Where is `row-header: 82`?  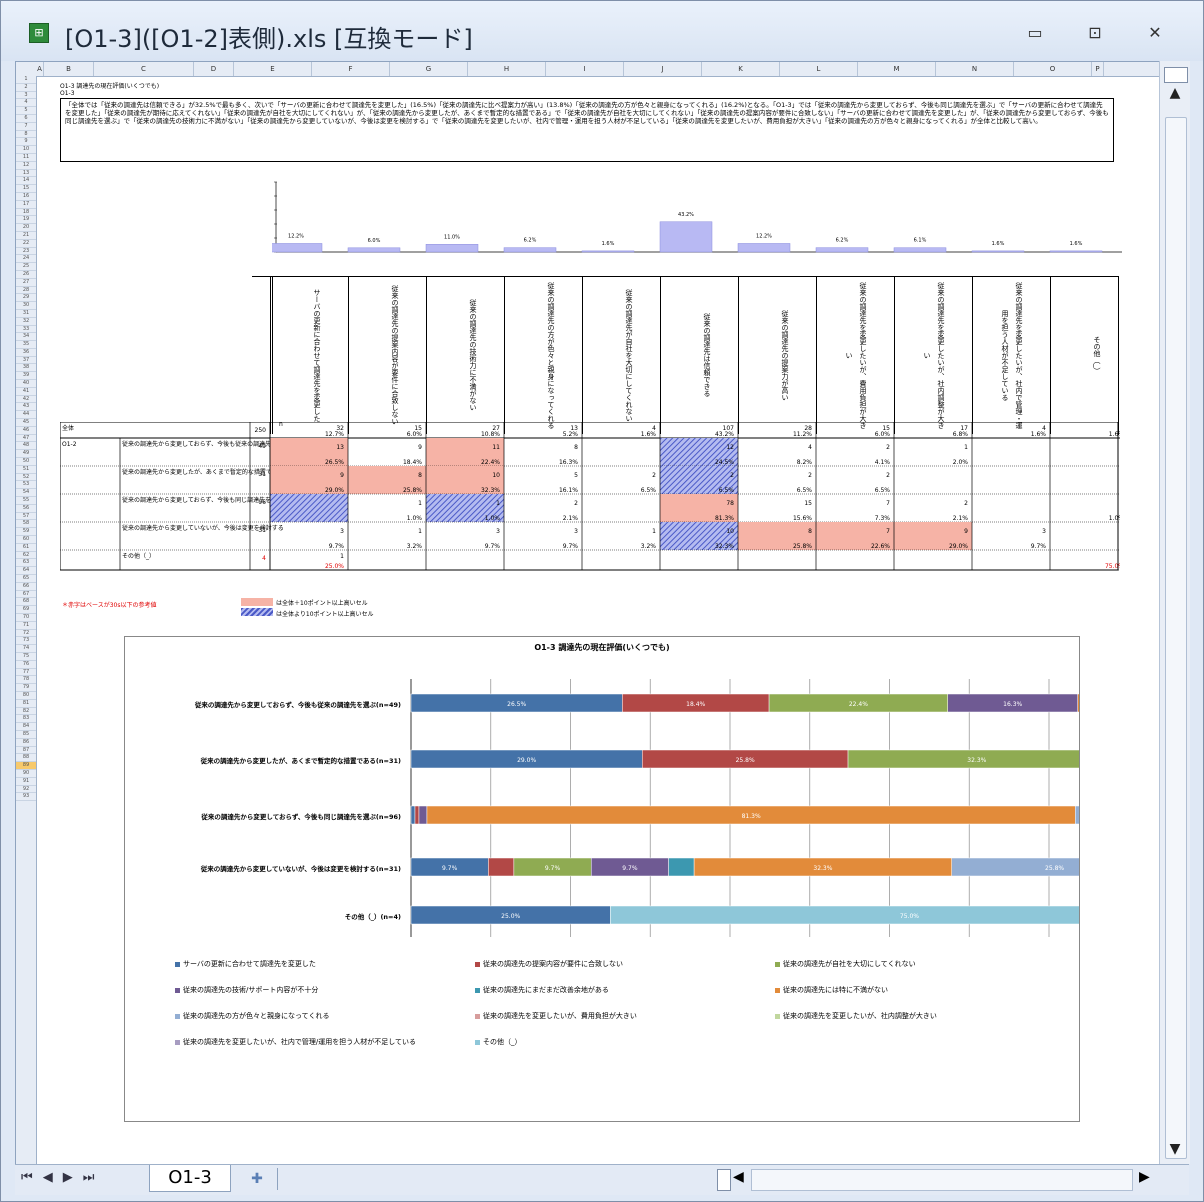
row-header: 82 is located at coordinates (26, 712).